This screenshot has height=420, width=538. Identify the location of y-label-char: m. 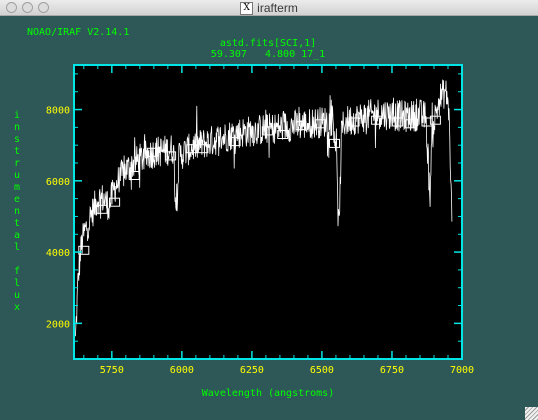
(17, 187).